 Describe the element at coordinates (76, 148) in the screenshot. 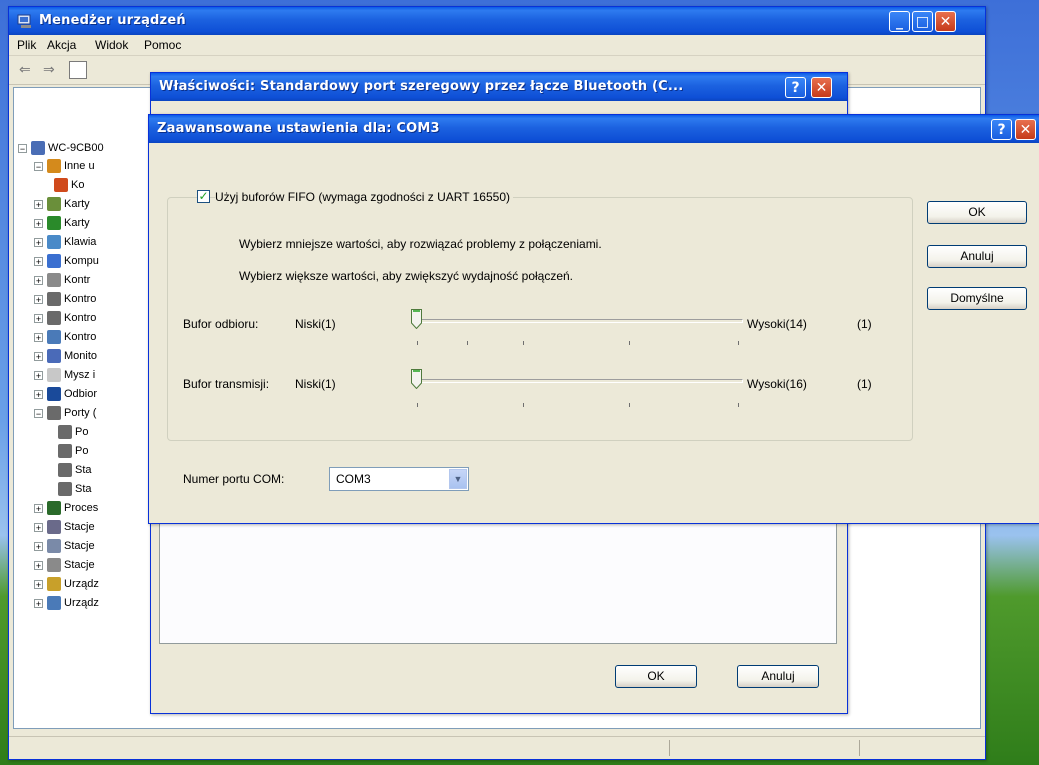

I see `tree-root-label: WC-9CB00` at that location.